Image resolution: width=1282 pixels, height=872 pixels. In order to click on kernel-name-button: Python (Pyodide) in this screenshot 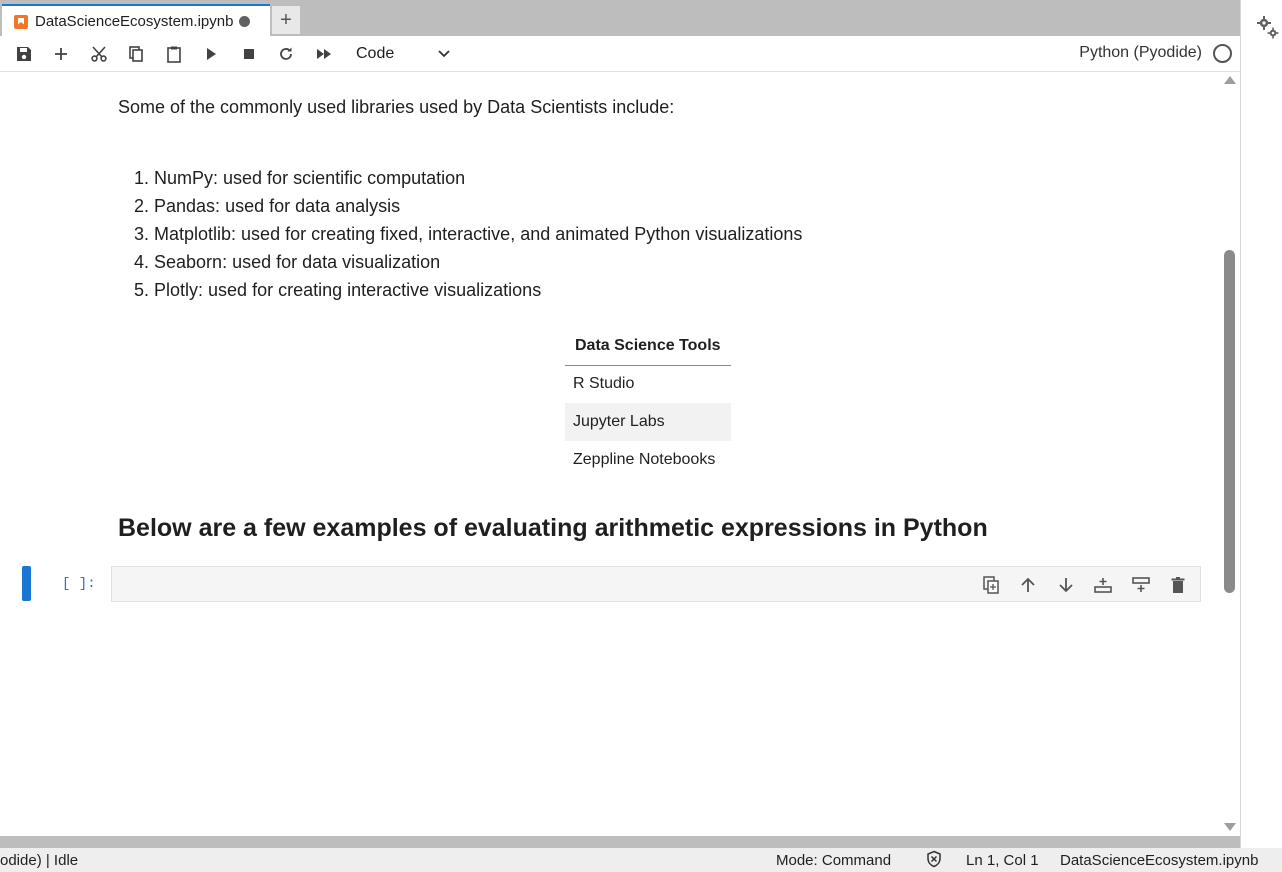, I will do `click(1131, 53)`.